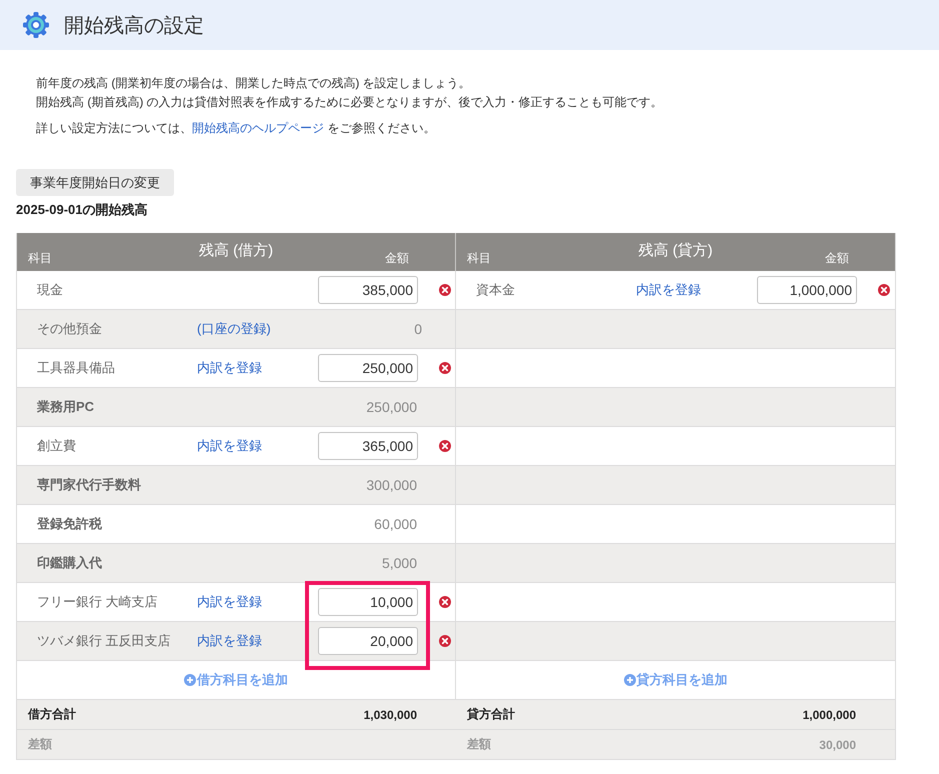  Describe the element at coordinates (56, 445) in the screenshot. I see `account-name: 創立費` at that location.